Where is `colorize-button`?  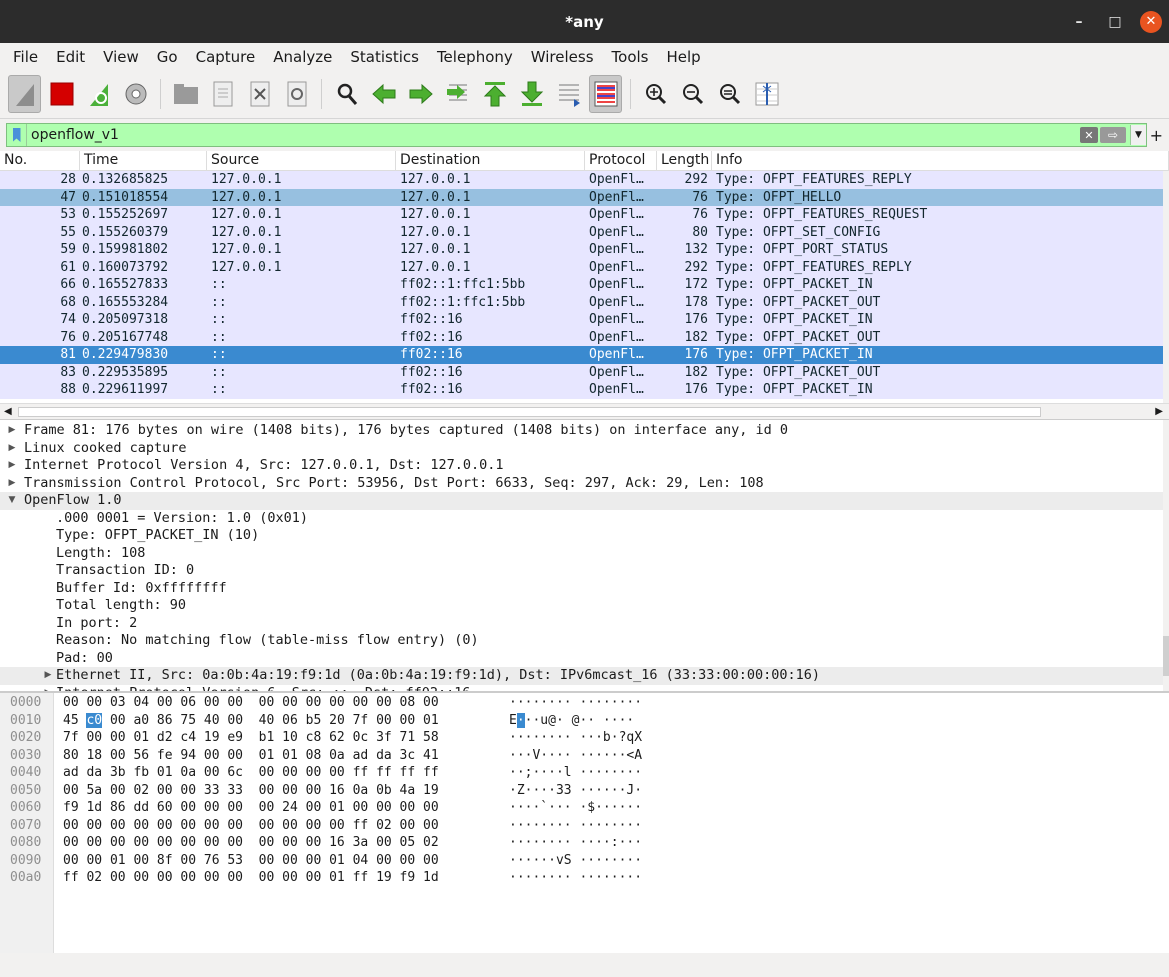
colorize-button is located at coordinates (605, 94).